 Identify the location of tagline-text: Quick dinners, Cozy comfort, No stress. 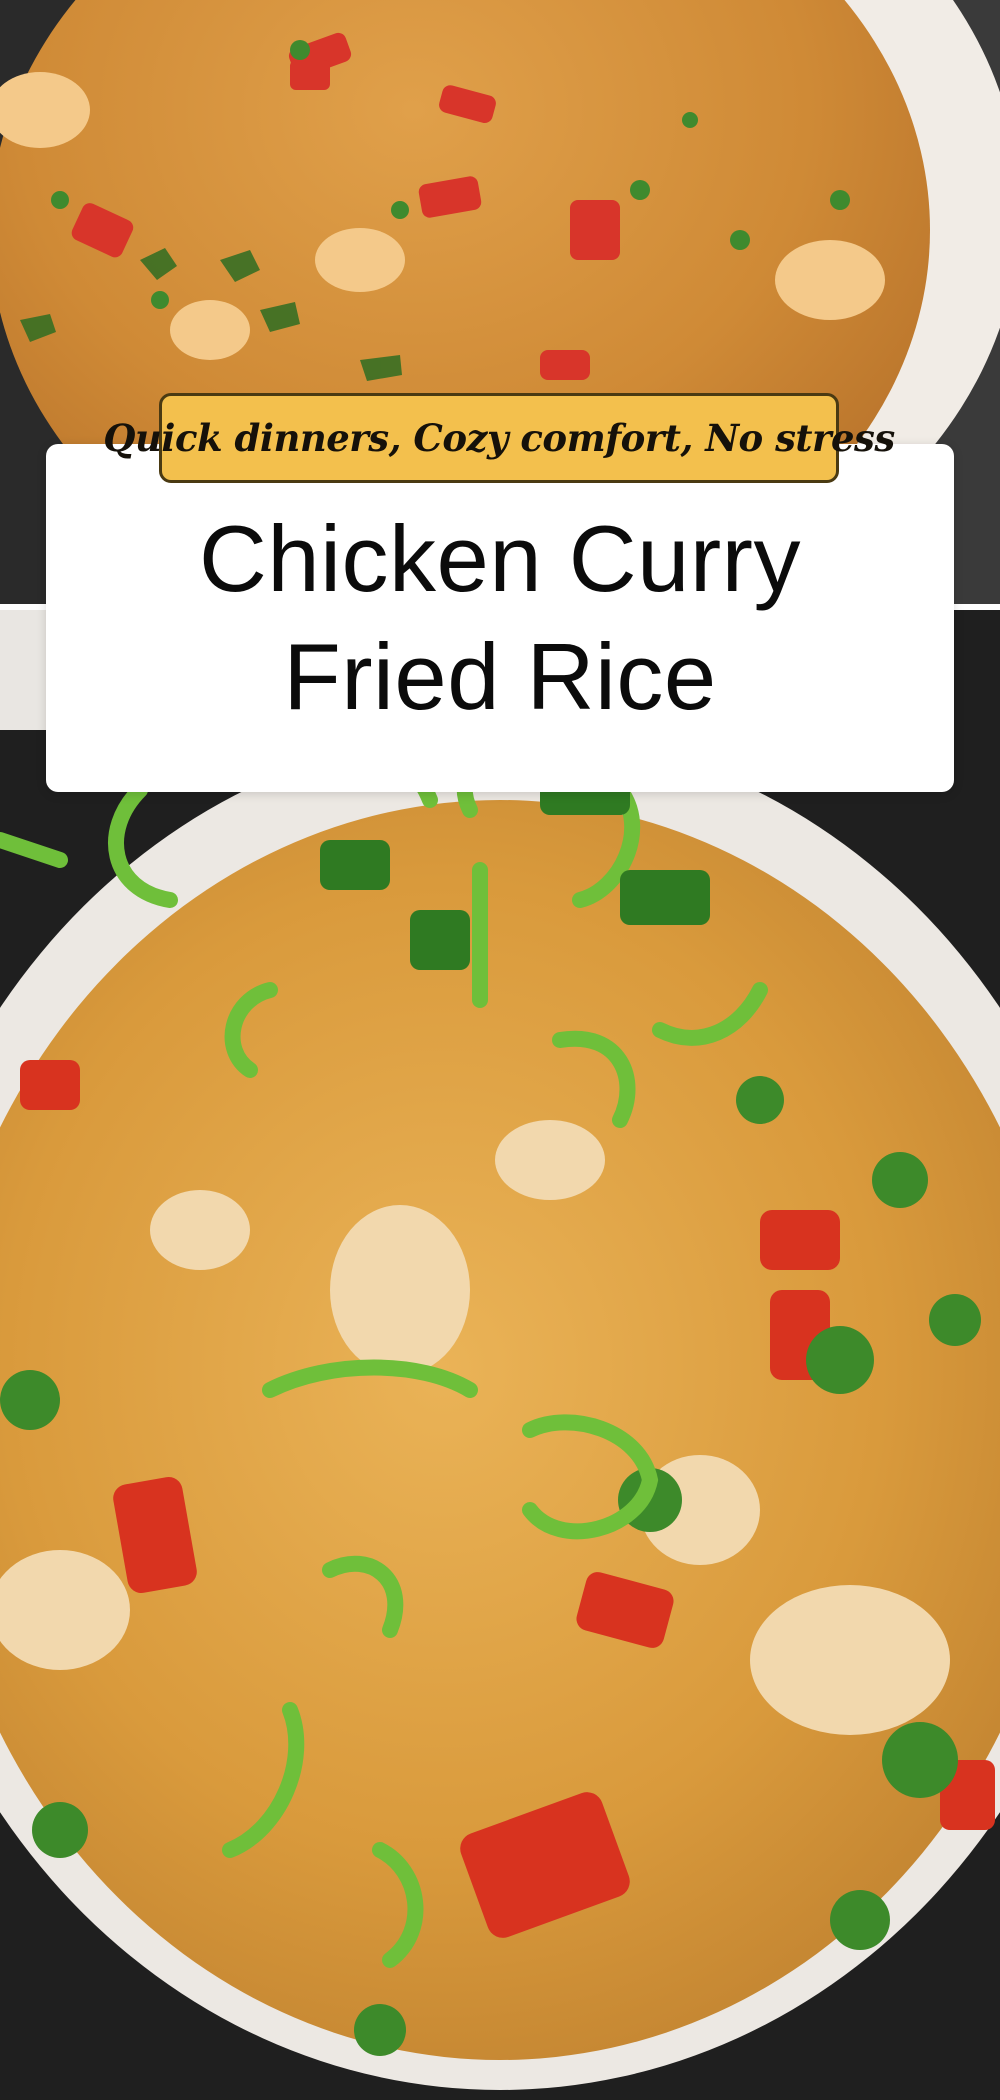
(499, 438).